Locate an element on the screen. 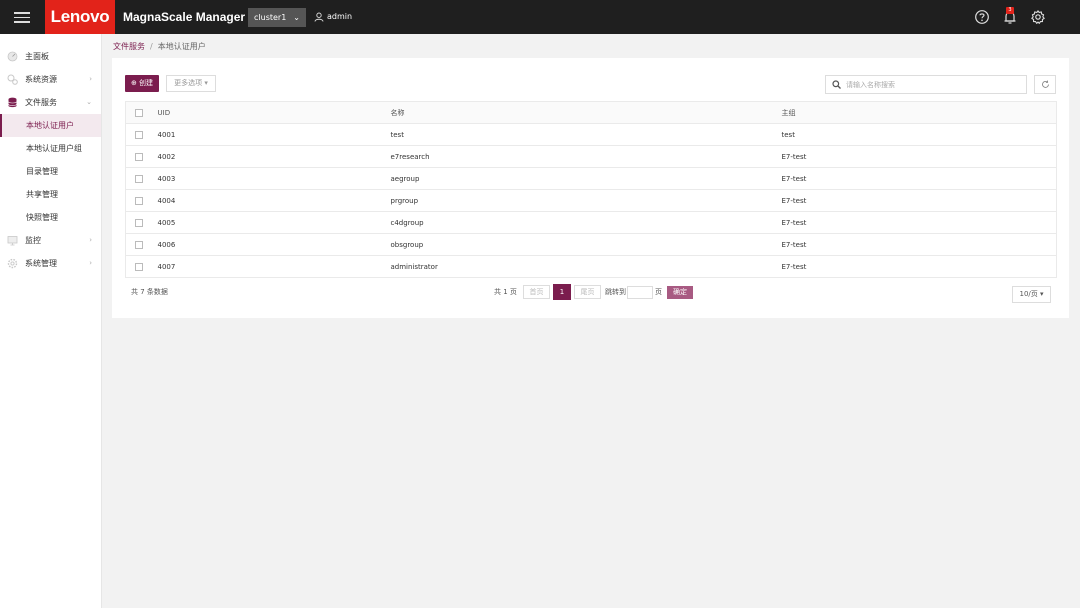  table-row: 4002 e7research E7-test is located at coordinates (591, 156).